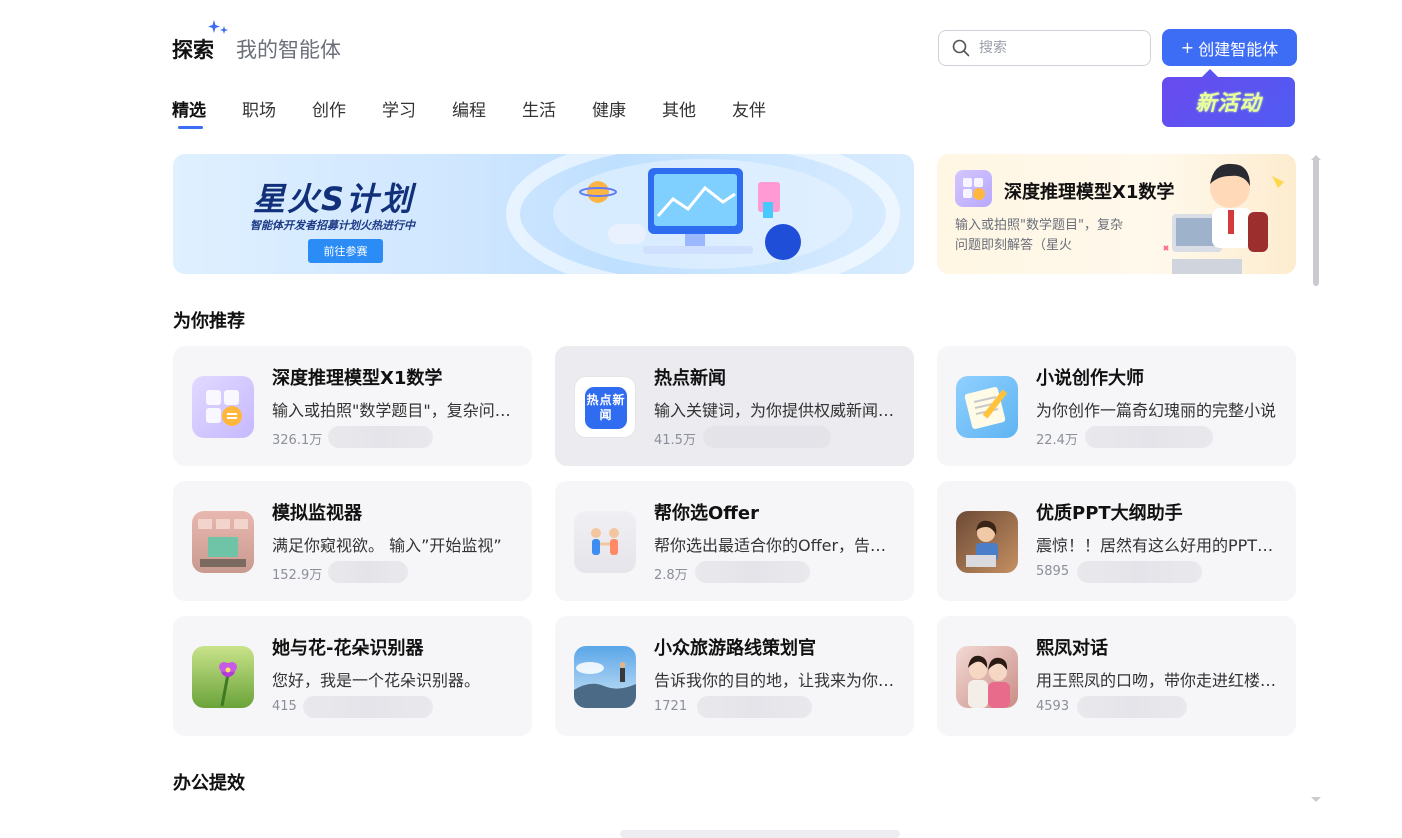 This screenshot has width=1402, height=838. What do you see at coordinates (775, 545) in the screenshot?
I see `card-desc: 帮你选出最适合你的Offer，告诉你答案` at bounding box center [775, 545].